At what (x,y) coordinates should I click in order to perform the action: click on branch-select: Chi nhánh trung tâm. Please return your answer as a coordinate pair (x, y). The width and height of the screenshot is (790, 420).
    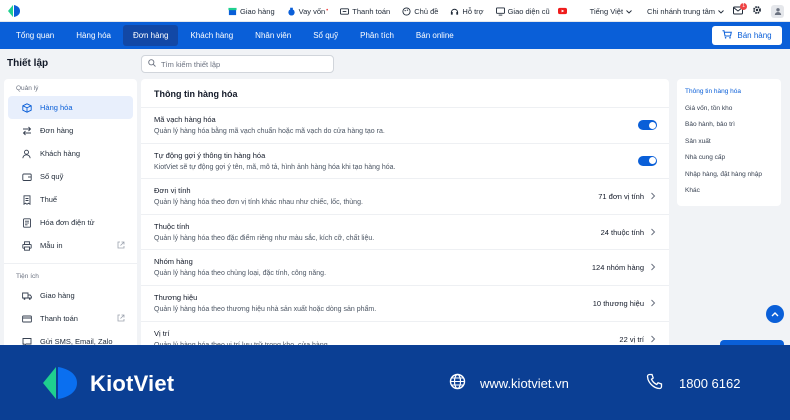
    Looking at the image, I should click on (685, 11).